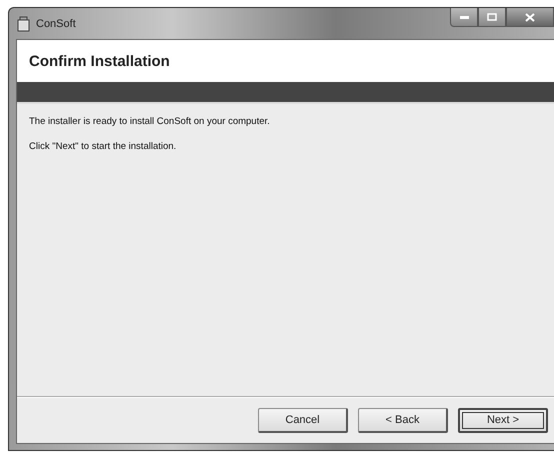  What do you see at coordinates (150, 121) in the screenshot?
I see `body-text: The installer is ready to install ConSoft on your computer.` at bounding box center [150, 121].